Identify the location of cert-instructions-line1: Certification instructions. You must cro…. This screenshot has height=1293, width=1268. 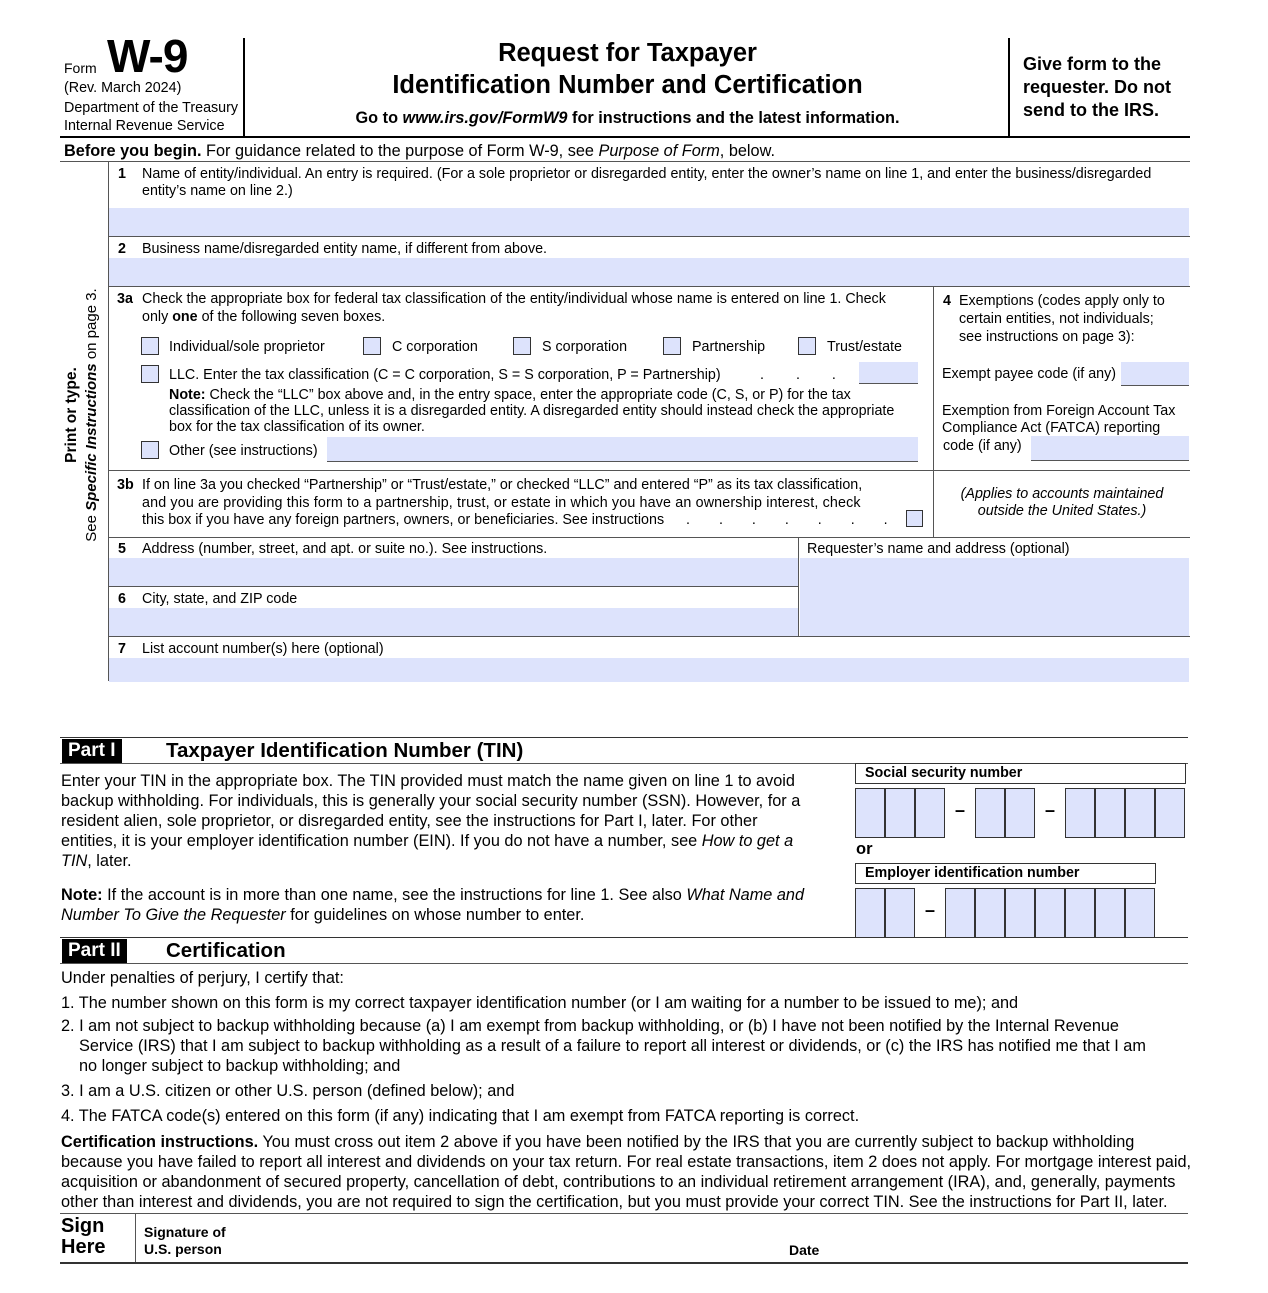
(597, 1142).